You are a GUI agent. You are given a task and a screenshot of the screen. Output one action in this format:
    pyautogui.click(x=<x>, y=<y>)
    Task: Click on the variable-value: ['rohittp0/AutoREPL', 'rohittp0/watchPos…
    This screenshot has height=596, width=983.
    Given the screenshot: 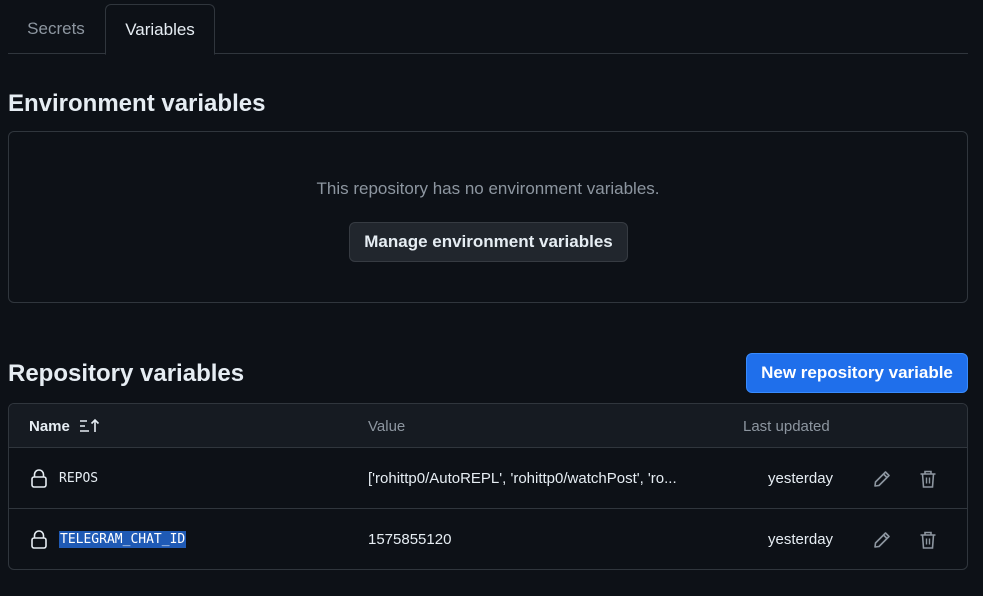 What is the action you would take?
    pyautogui.click(x=522, y=478)
    